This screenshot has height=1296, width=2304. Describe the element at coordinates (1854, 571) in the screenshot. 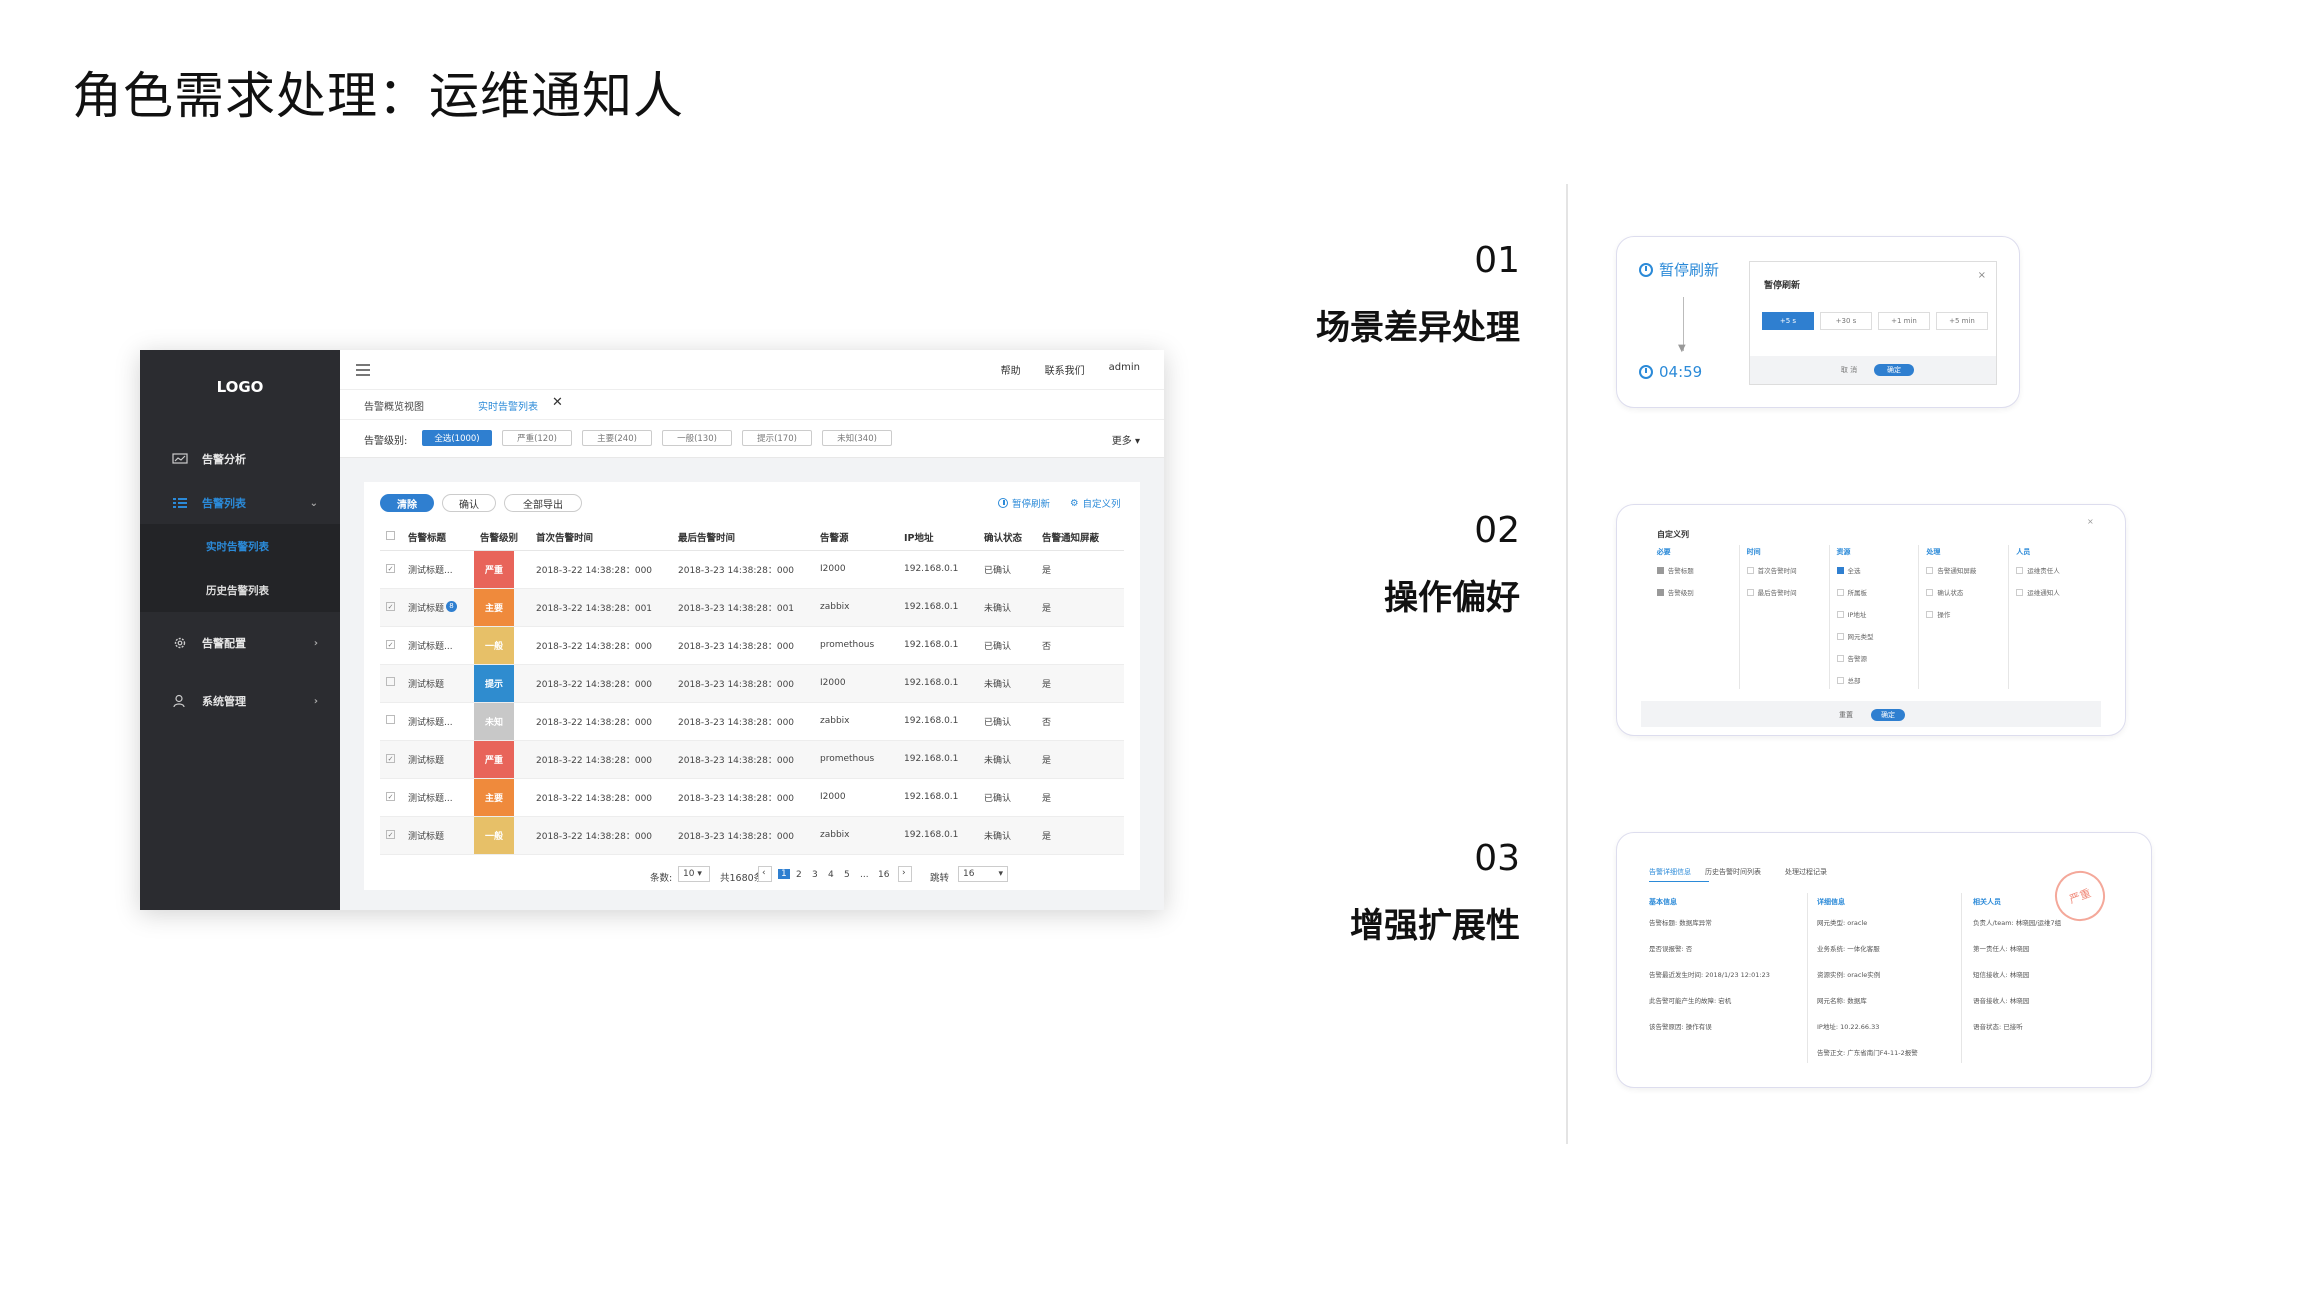

I see `option-label: 全选` at that location.